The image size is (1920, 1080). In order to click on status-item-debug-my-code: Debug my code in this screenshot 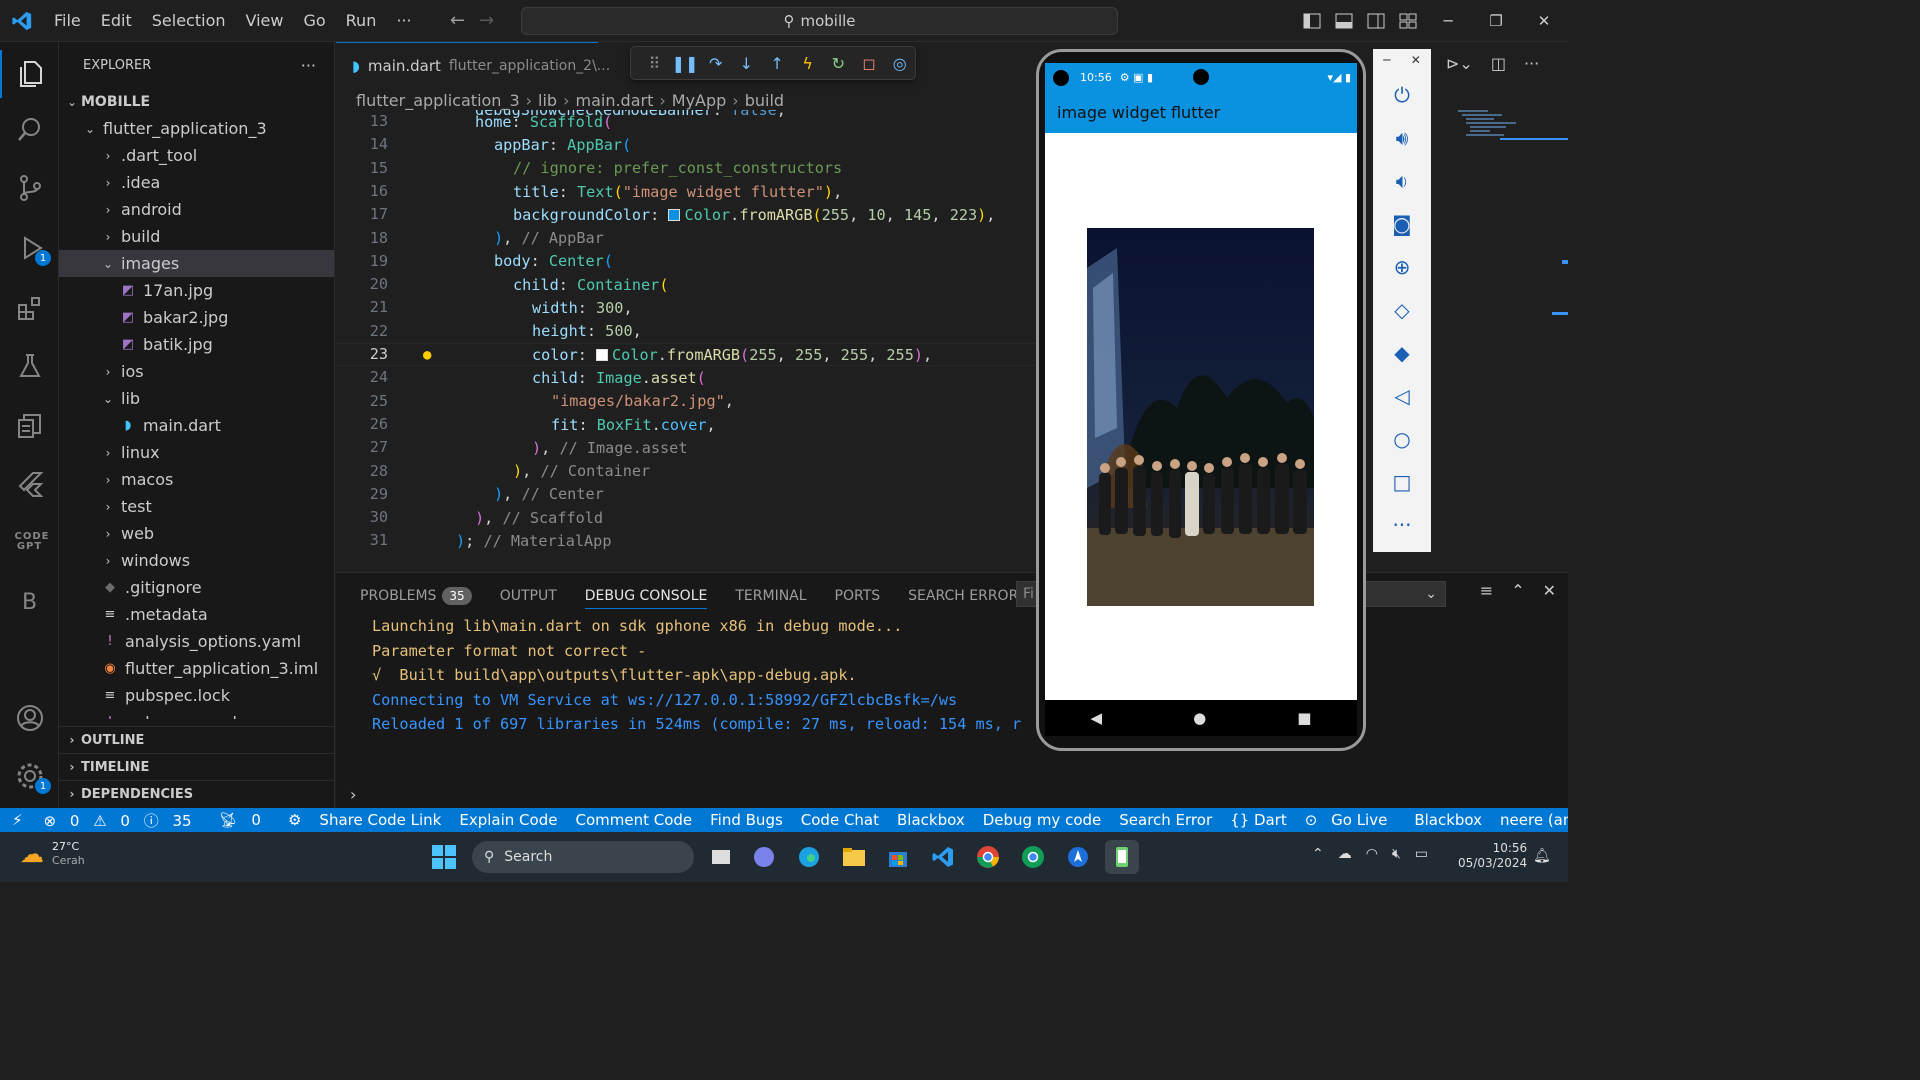, I will do `click(1042, 820)`.